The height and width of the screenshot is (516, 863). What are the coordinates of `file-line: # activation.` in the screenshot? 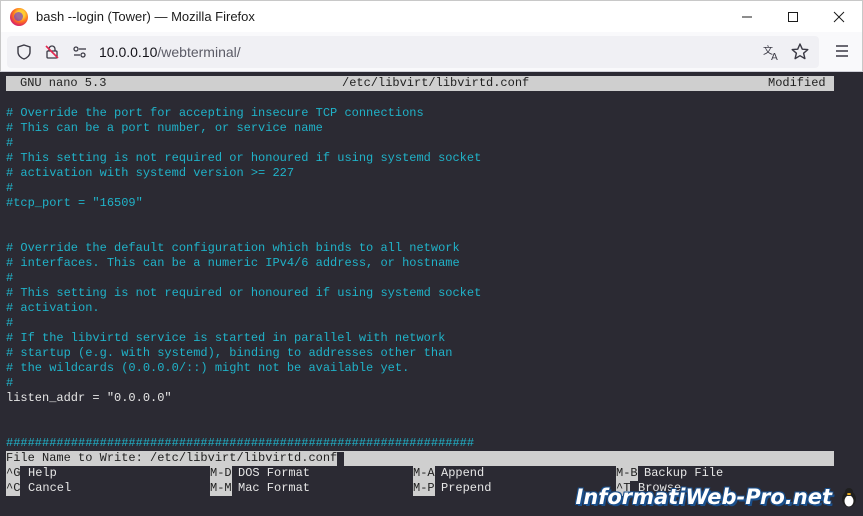 It's located at (53, 308).